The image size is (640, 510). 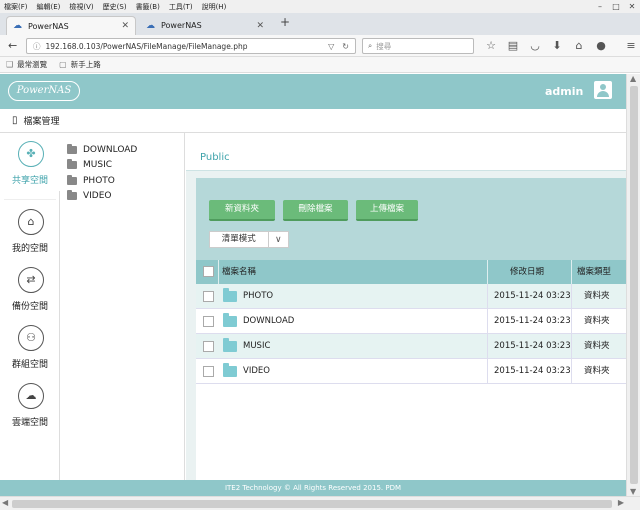 What do you see at coordinates (411, 296) in the screenshot?
I see `table-row: PHOTO 2015-11-24 03:23 資料夾` at bounding box center [411, 296].